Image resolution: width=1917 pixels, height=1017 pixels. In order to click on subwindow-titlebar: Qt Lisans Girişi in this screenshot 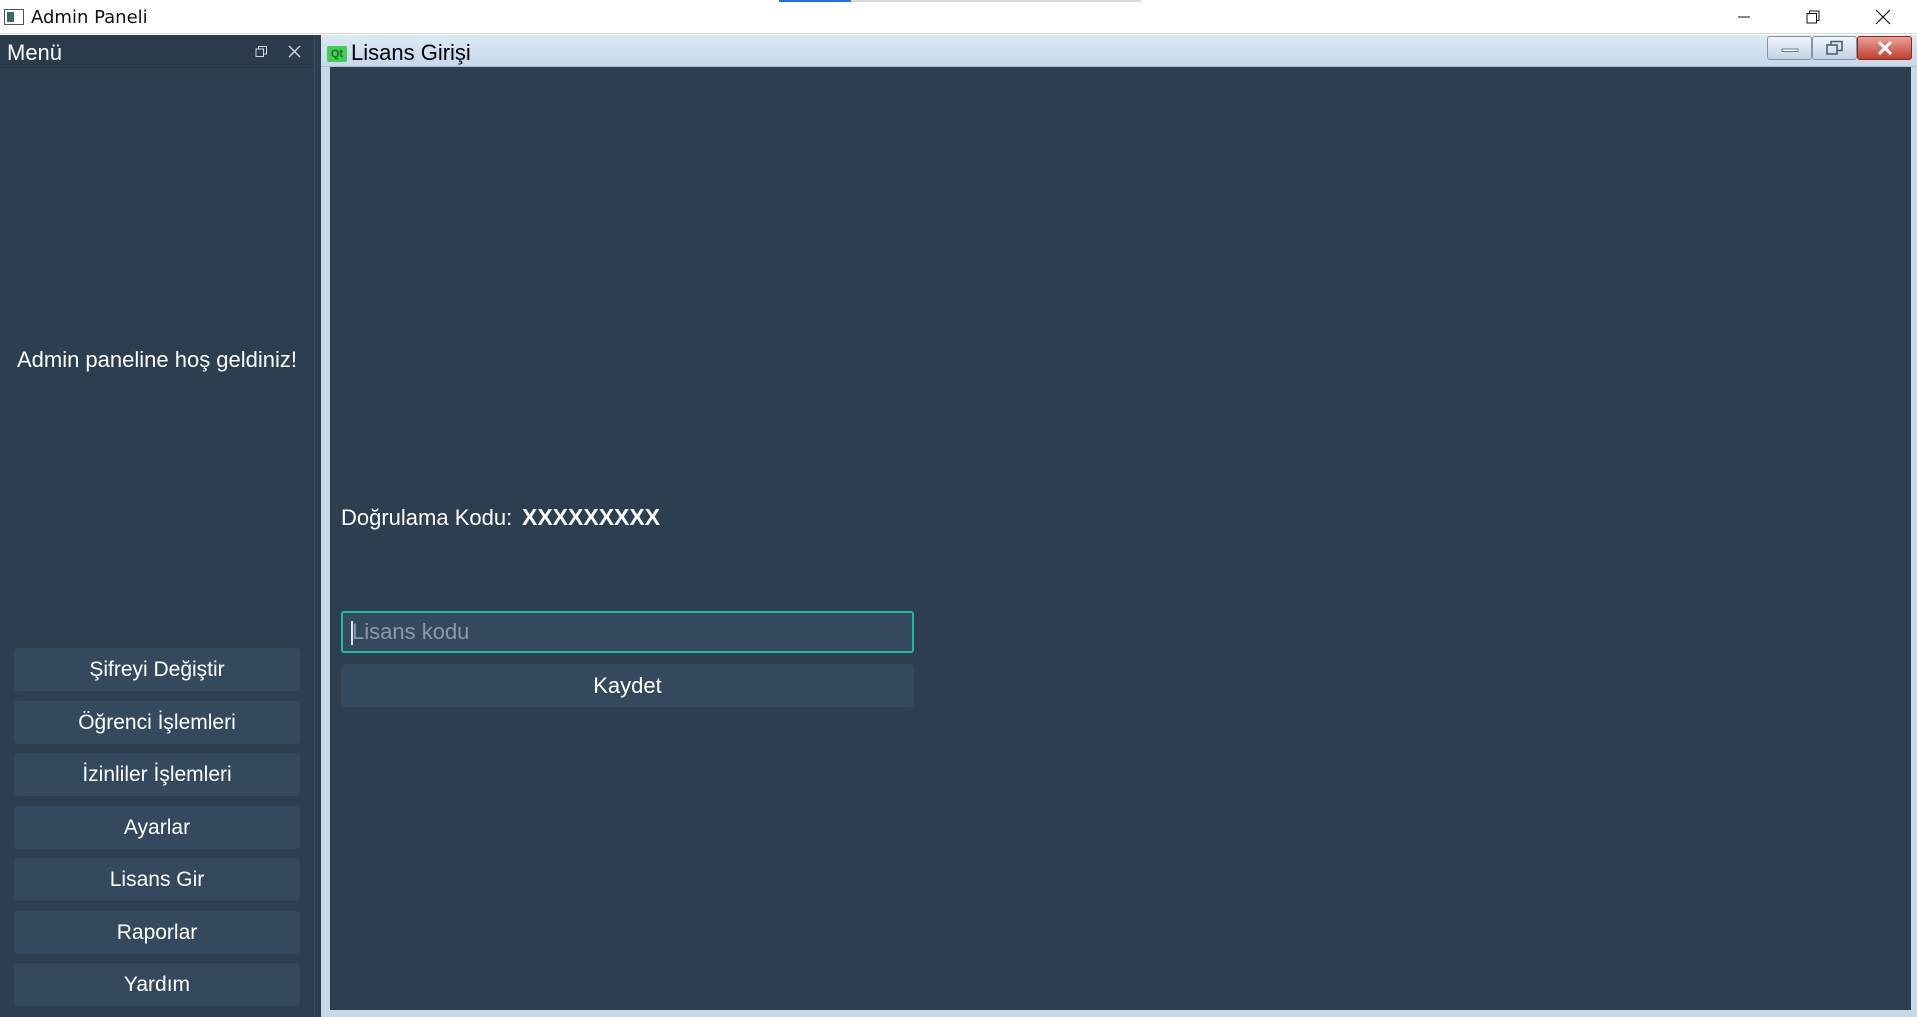, I will do `click(1119, 51)`.